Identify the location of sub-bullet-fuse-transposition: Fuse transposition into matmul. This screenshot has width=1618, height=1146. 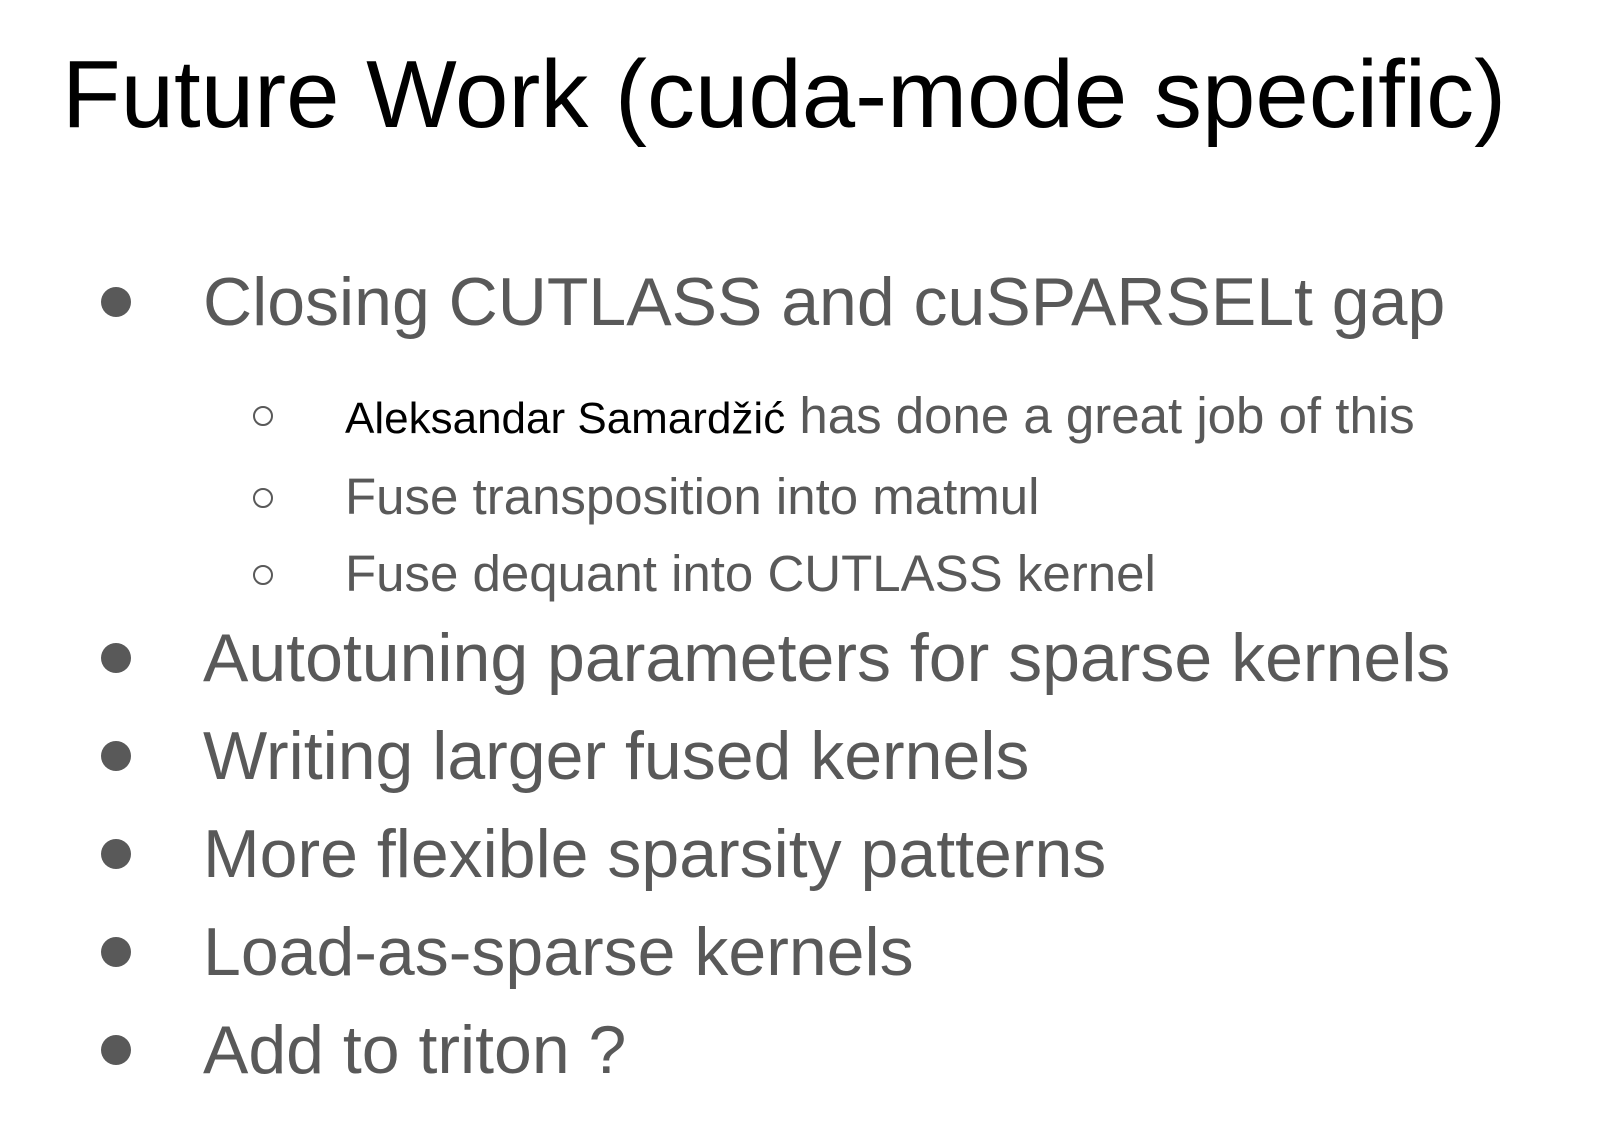
(692, 496).